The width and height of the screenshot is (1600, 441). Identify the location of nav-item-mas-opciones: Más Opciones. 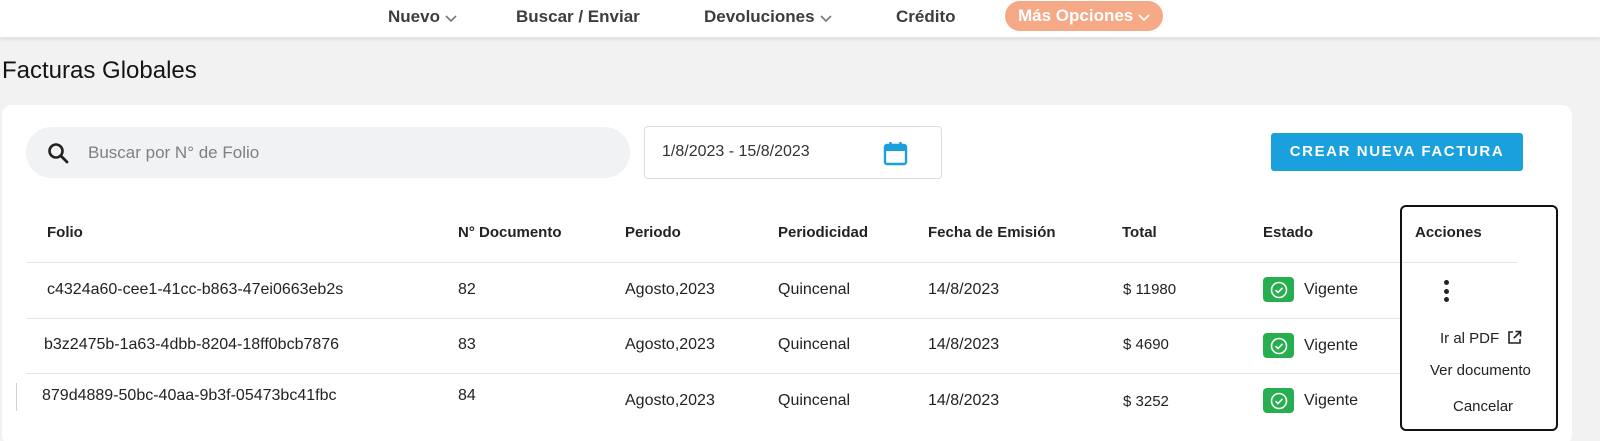
(1084, 16).